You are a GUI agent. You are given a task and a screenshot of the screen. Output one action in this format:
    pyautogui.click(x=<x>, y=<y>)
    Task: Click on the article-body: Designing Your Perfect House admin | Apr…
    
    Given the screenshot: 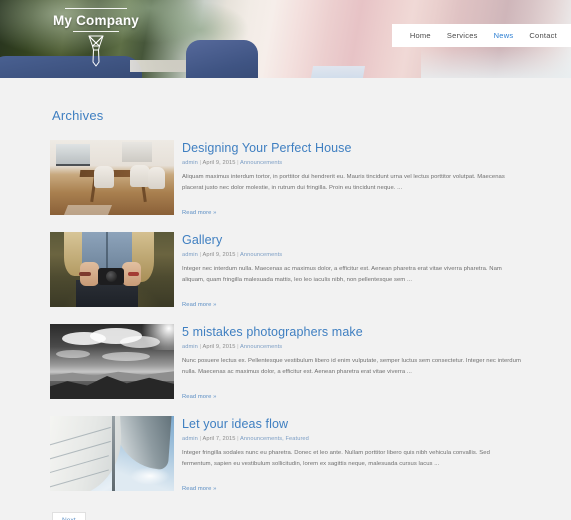 What is the action you would take?
    pyautogui.click(x=347, y=179)
    